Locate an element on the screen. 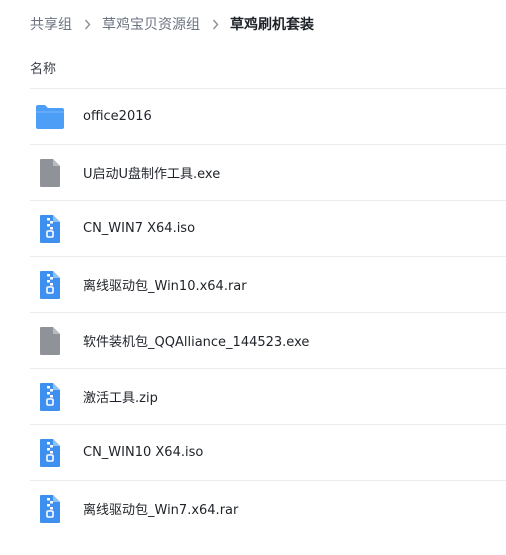 The height and width of the screenshot is (555, 506). folder-row: office2016 is located at coordinates (268, 116).